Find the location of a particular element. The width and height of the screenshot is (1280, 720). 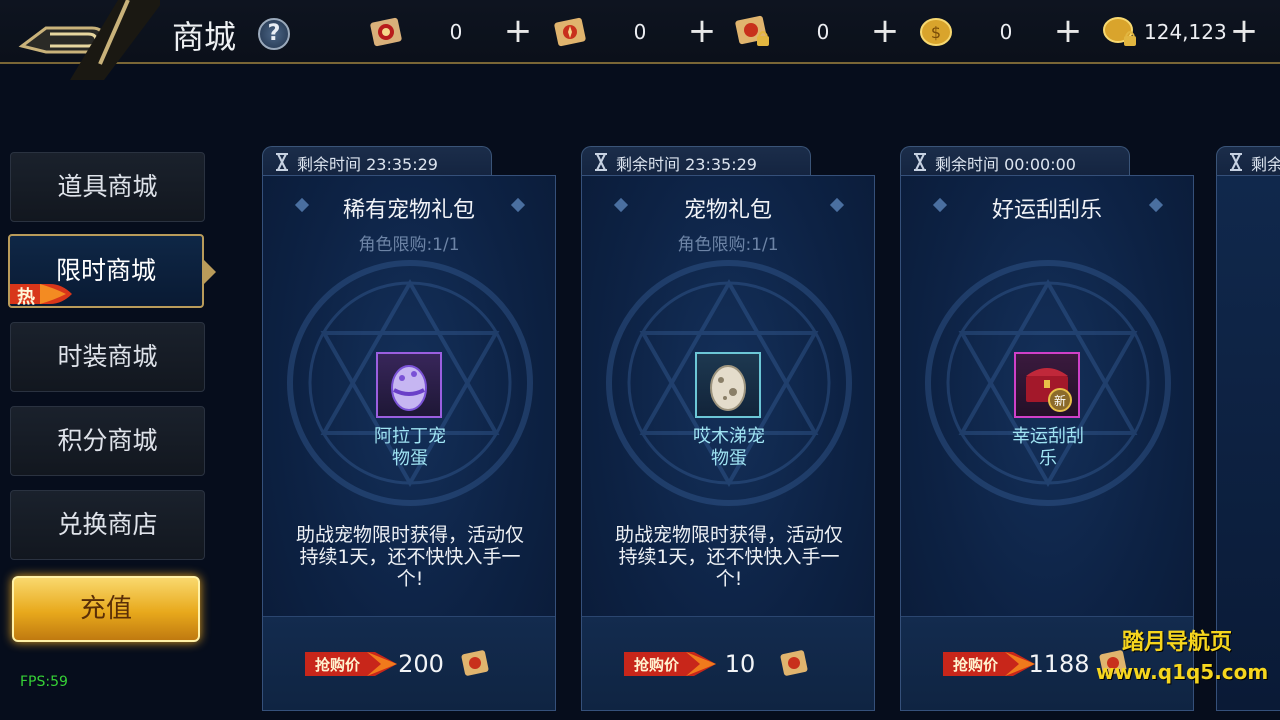

page-title: 商城 is located at coordinates (204, 37).